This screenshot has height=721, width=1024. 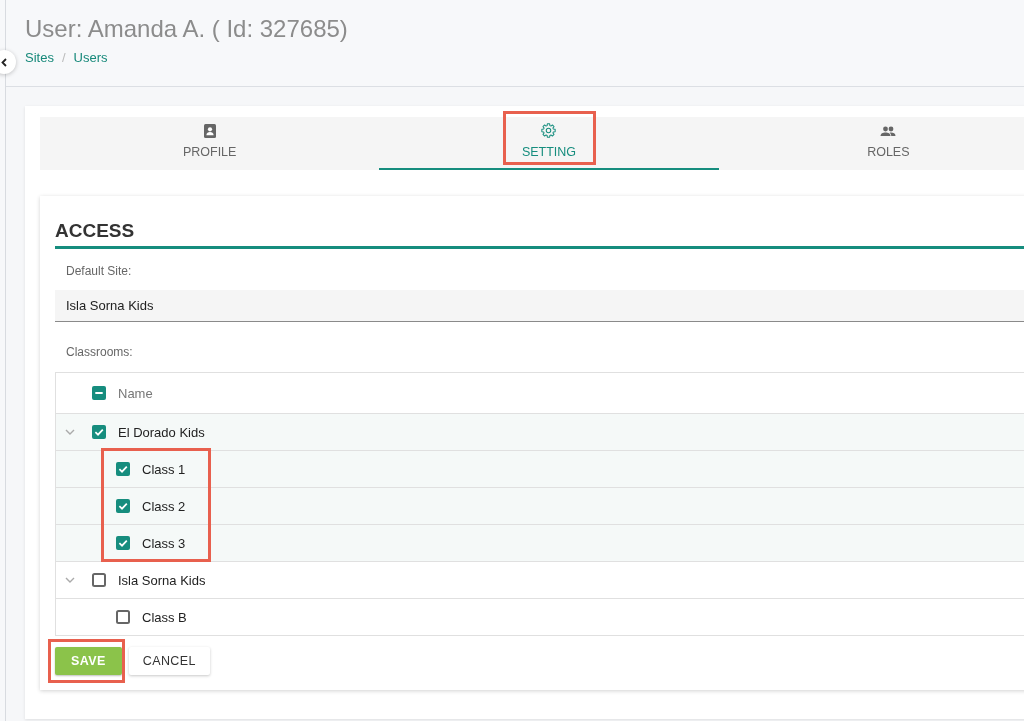 I want to click on tab: ROLES, so click(x=871, y=143).